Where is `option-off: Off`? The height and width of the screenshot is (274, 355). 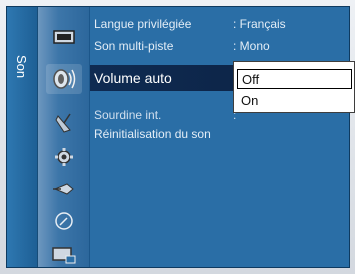 option-off: Off is located at coordinates (294, 79).